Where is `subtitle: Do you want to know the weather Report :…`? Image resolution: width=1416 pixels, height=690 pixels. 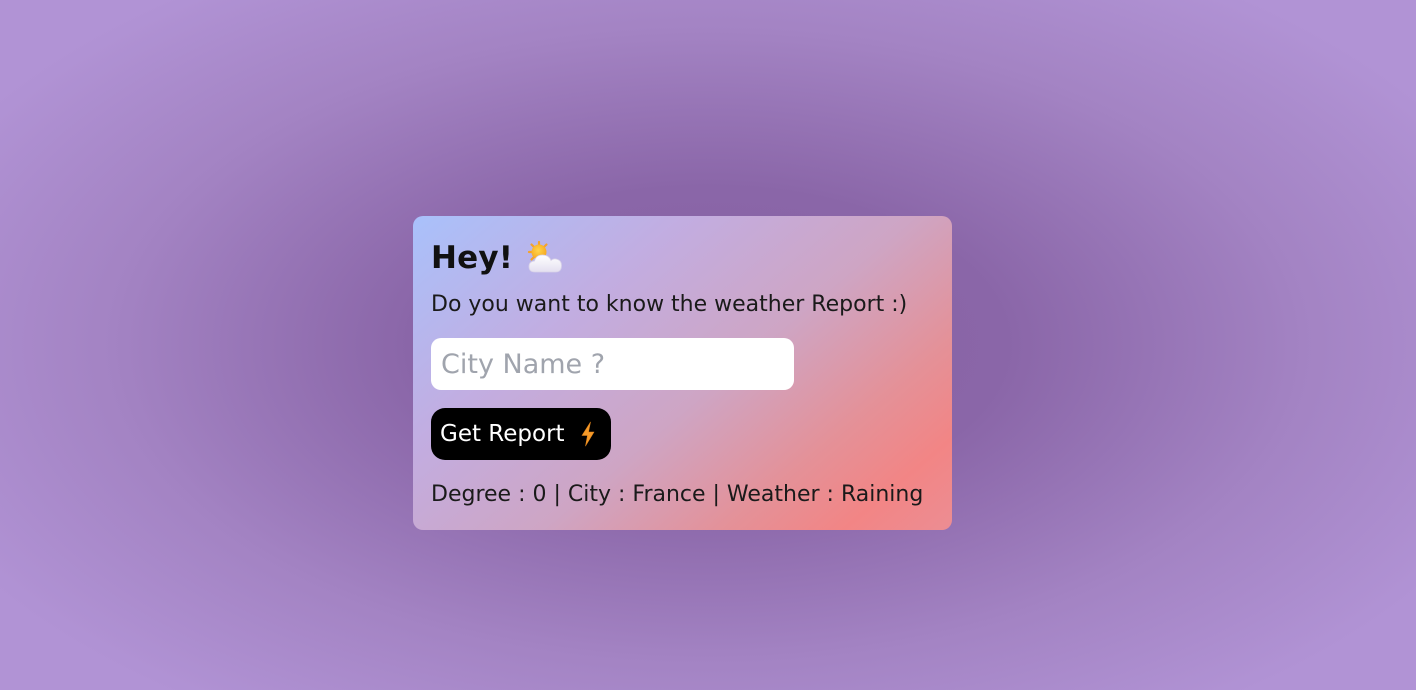
subtitle: Do you want to know the weather Report :… is located at coordinates (669, 304).